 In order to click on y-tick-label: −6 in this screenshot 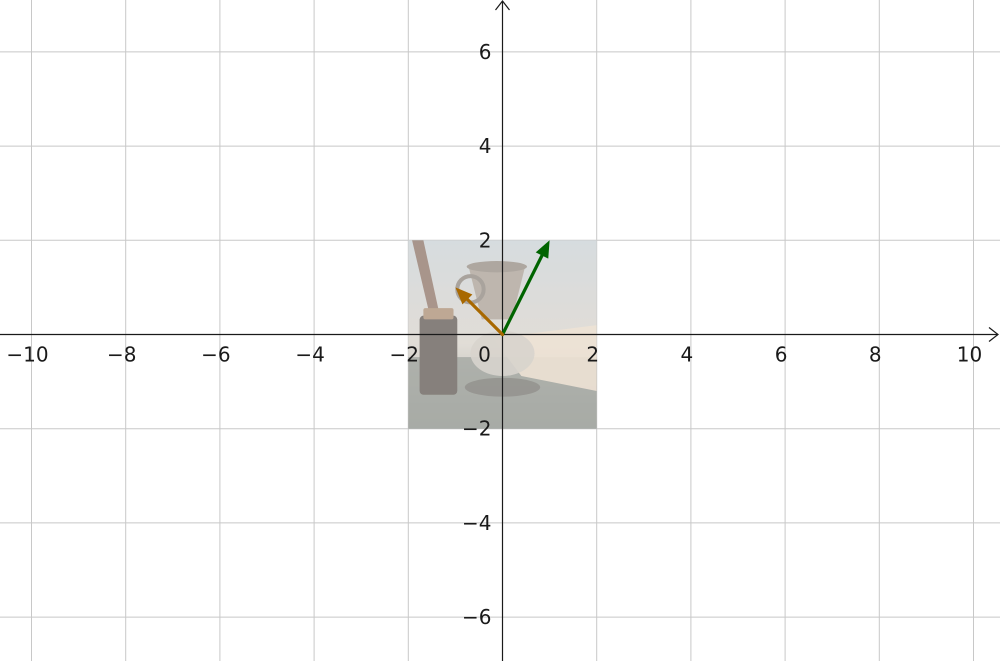, I will do `click(476, 617)`.